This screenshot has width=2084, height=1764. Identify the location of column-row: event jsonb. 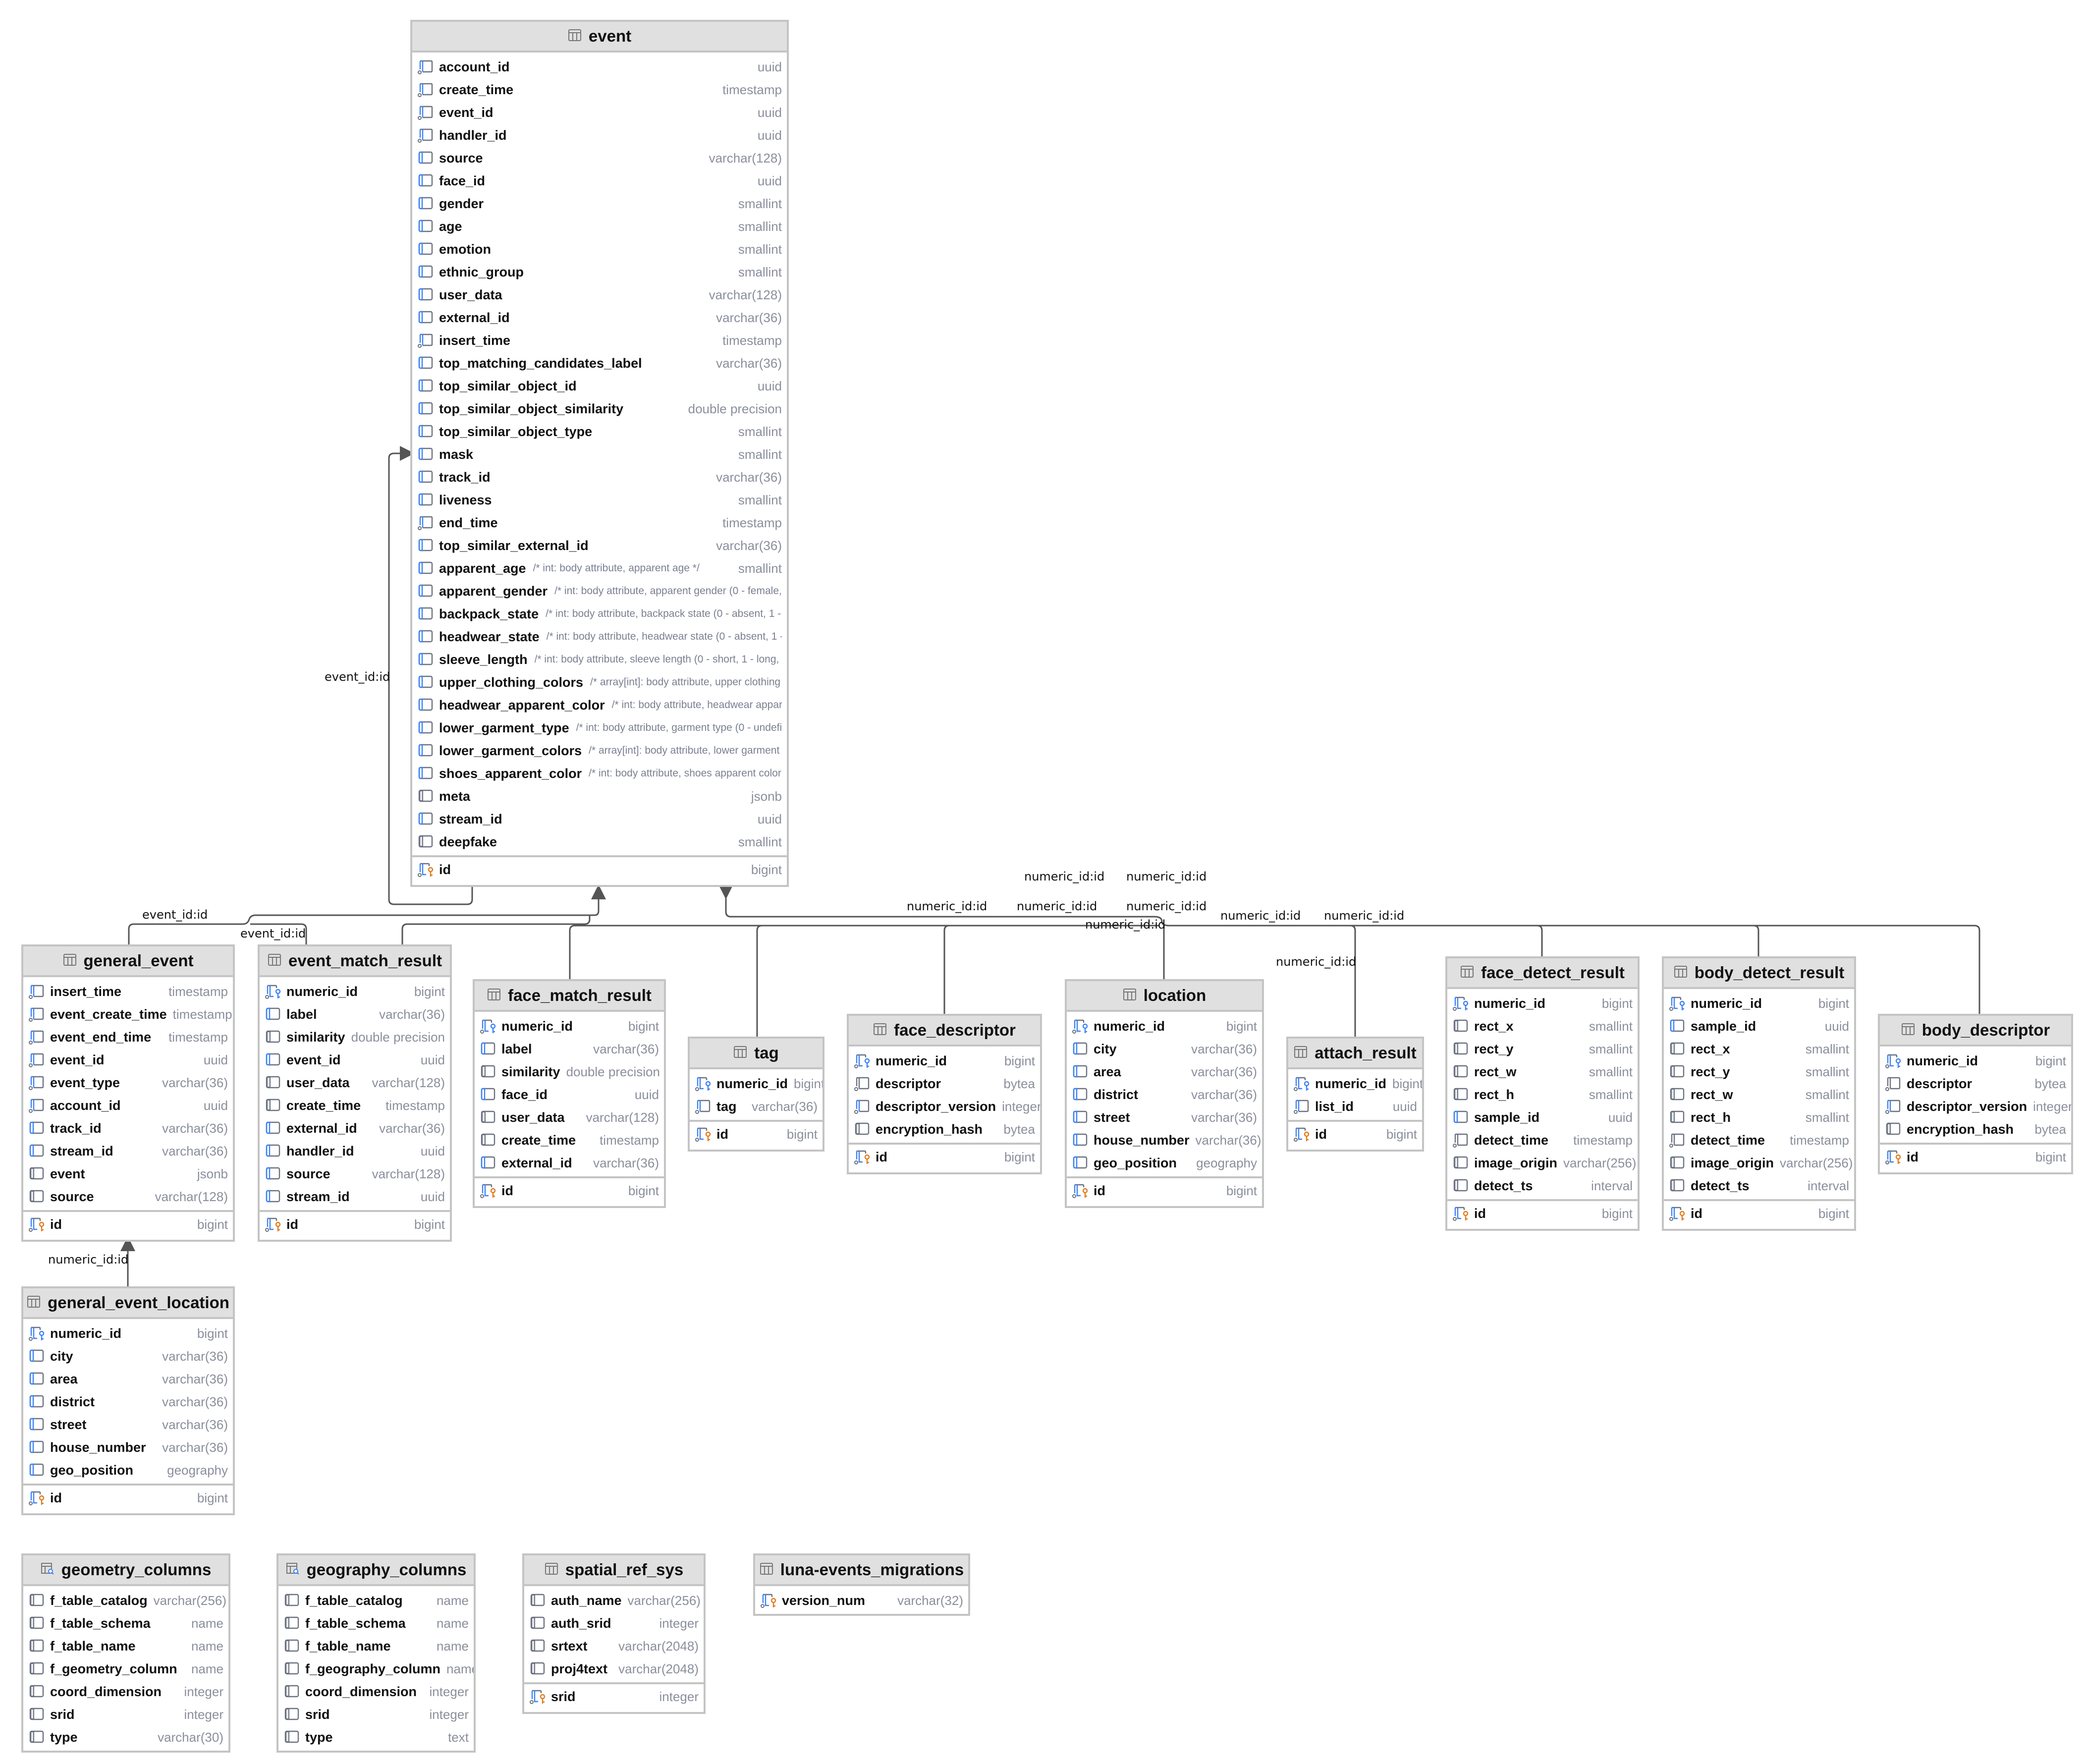
(128, 1173).